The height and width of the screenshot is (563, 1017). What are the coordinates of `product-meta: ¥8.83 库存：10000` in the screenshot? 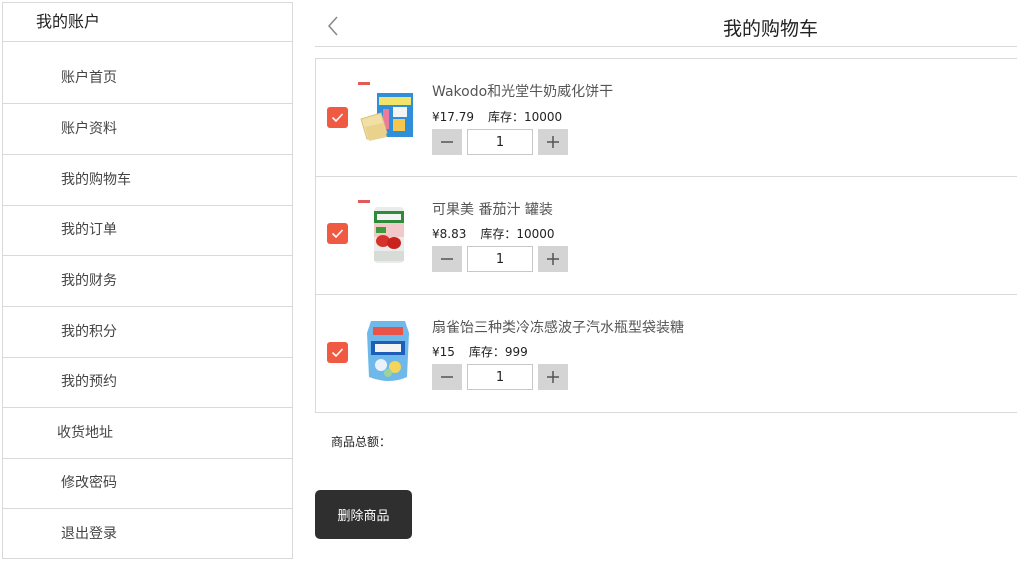 It's located at (493, 233).